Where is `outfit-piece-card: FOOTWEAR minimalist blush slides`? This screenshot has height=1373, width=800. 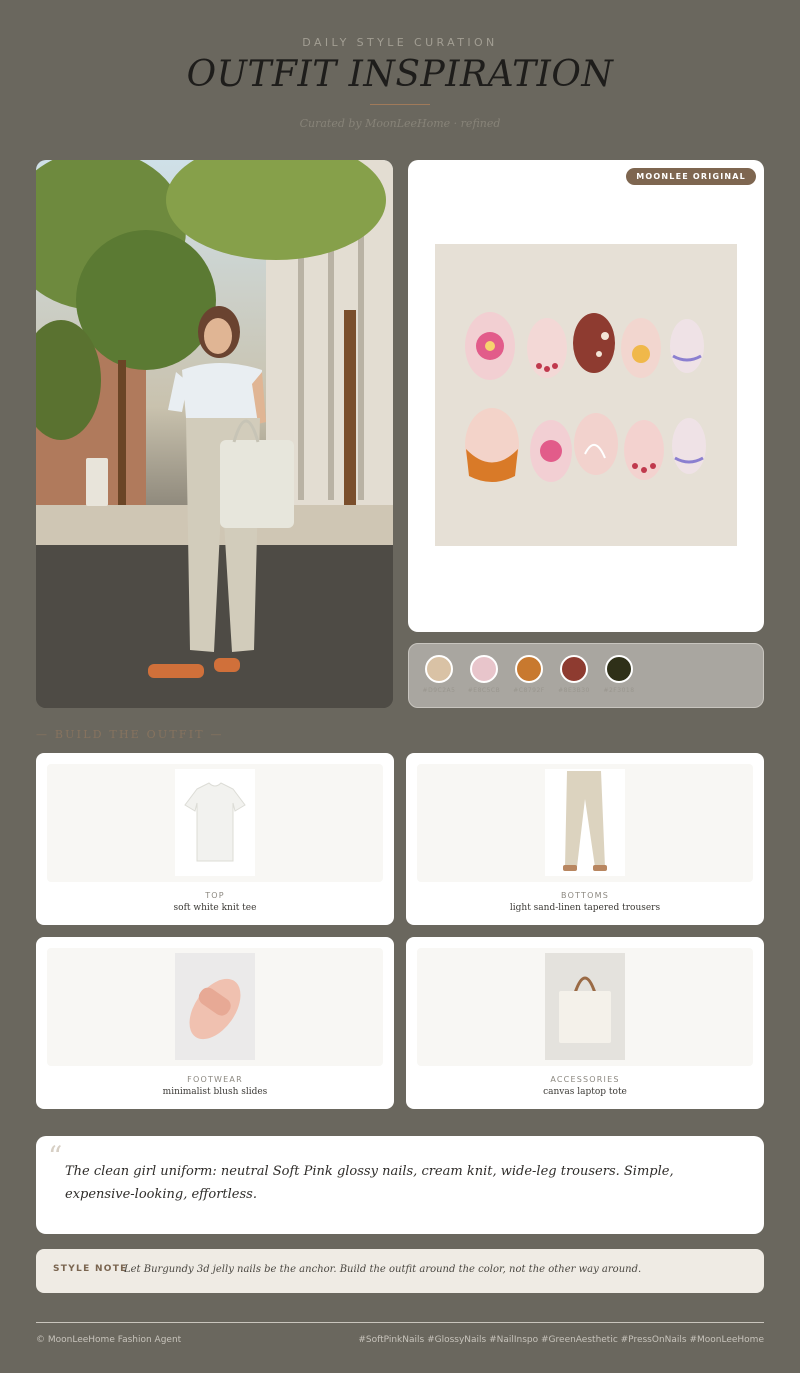 outfit-piece-card: FOOTWEAR minimalist blush slides is located at coordinates (215, 1023).